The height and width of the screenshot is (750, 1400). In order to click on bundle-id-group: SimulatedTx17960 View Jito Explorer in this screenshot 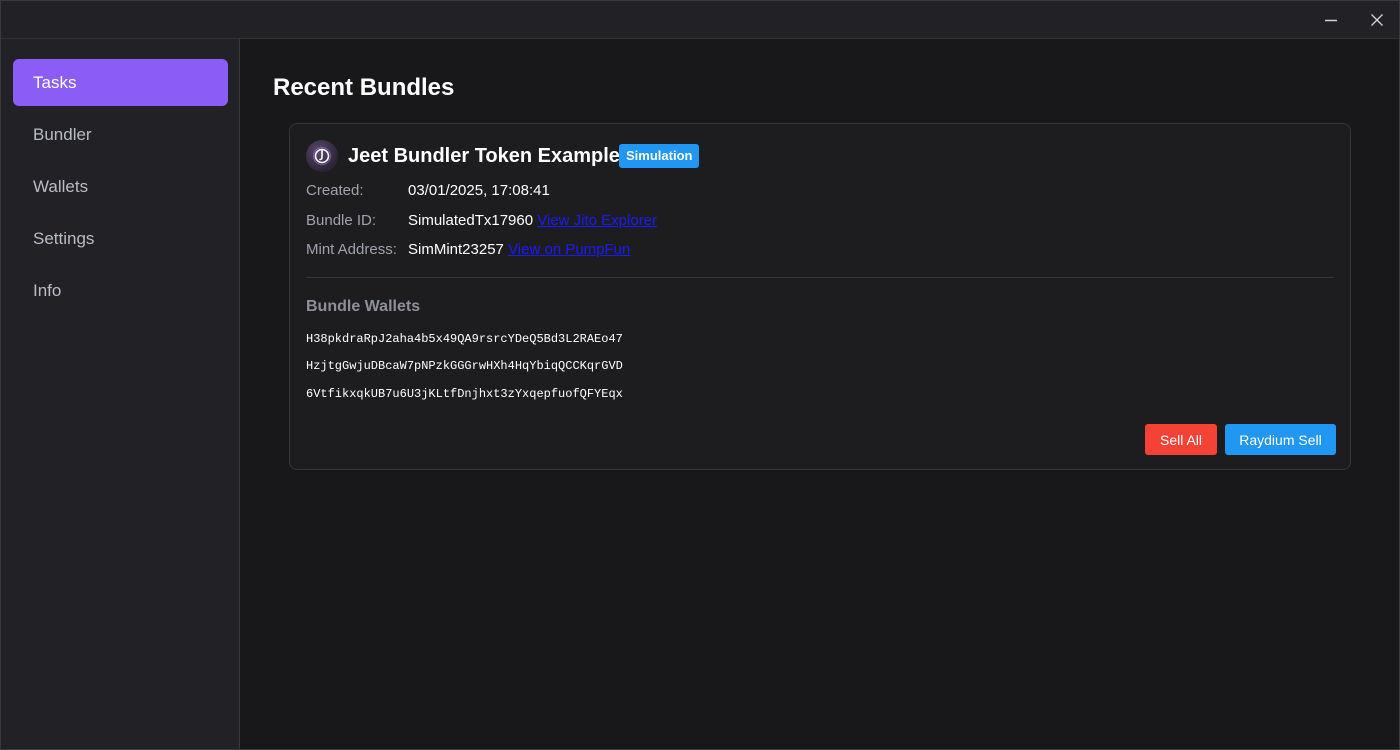, I will do `click(532, 220)`.